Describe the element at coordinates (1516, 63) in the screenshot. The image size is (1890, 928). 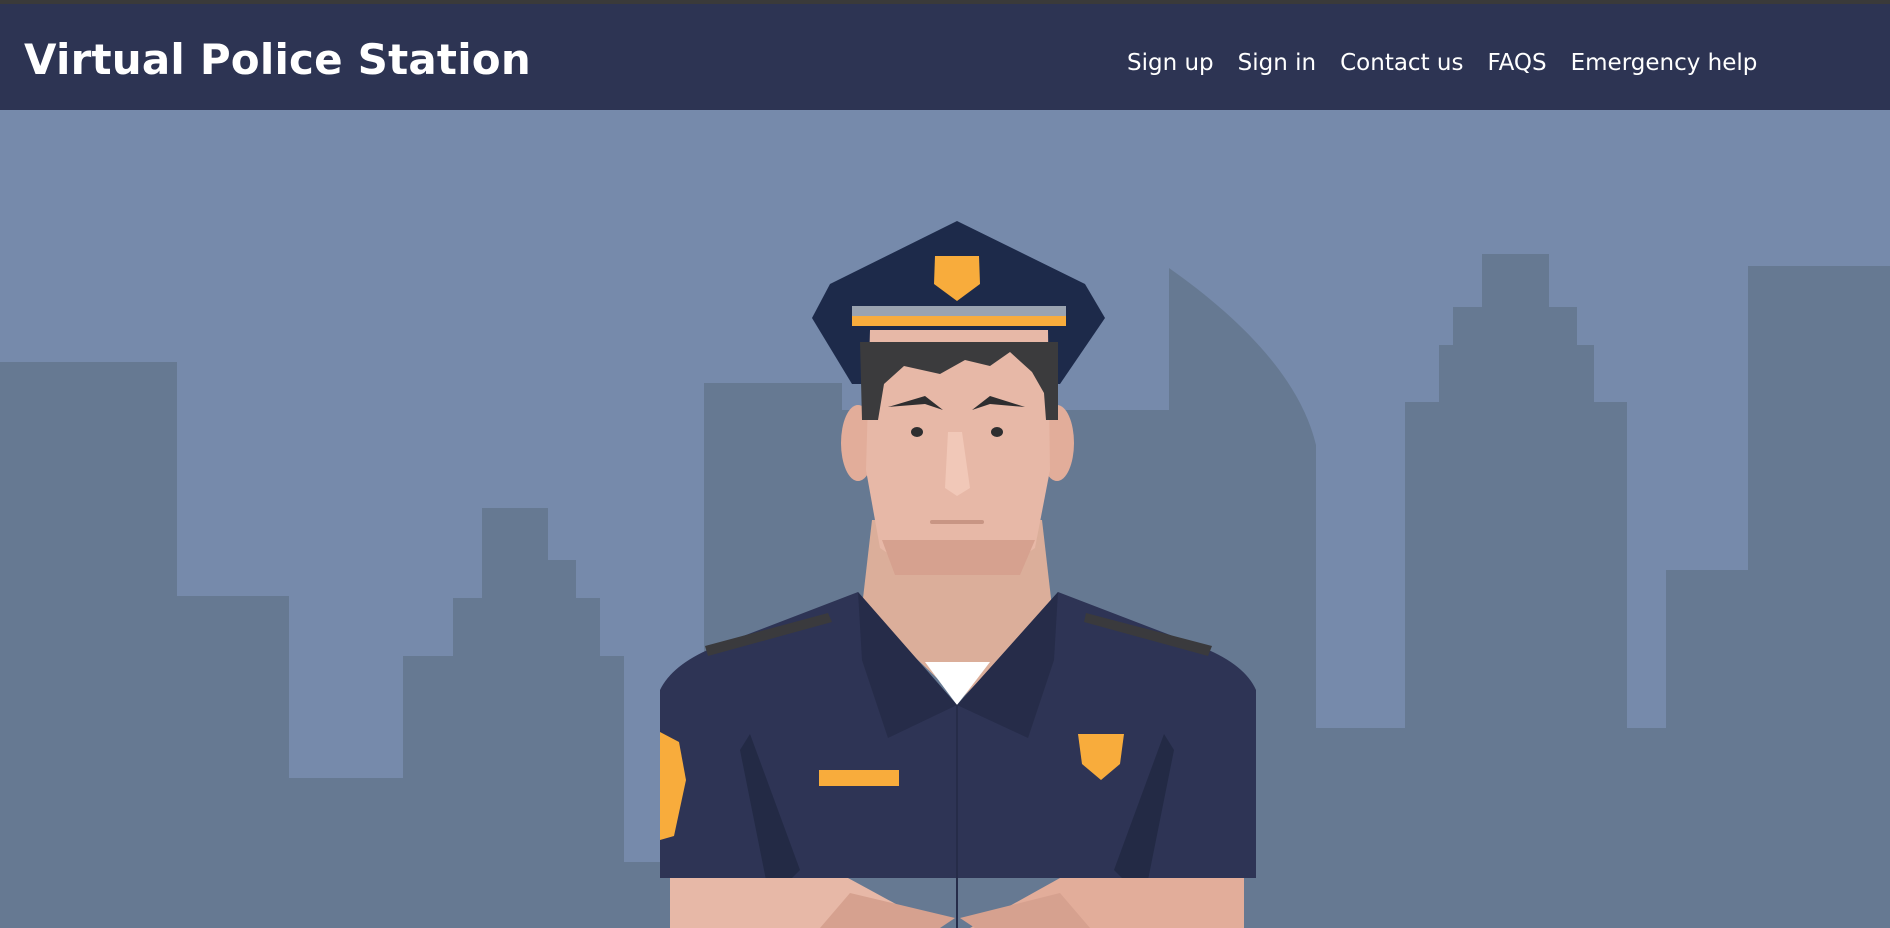
I see `nav-link-faqs: FAQS` at that location.